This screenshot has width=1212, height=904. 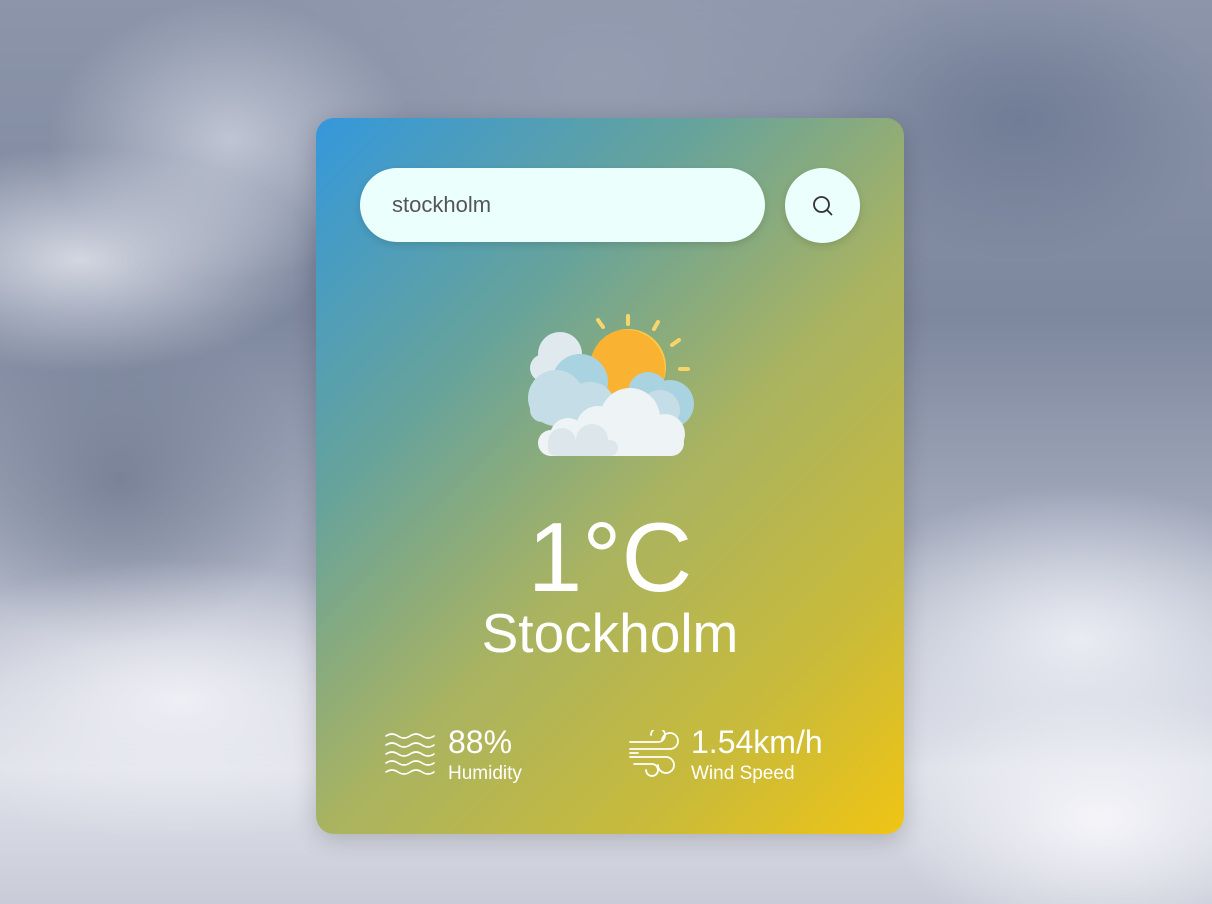 I want to click on humidity-label: Humidity, so click(x=485, y=773).